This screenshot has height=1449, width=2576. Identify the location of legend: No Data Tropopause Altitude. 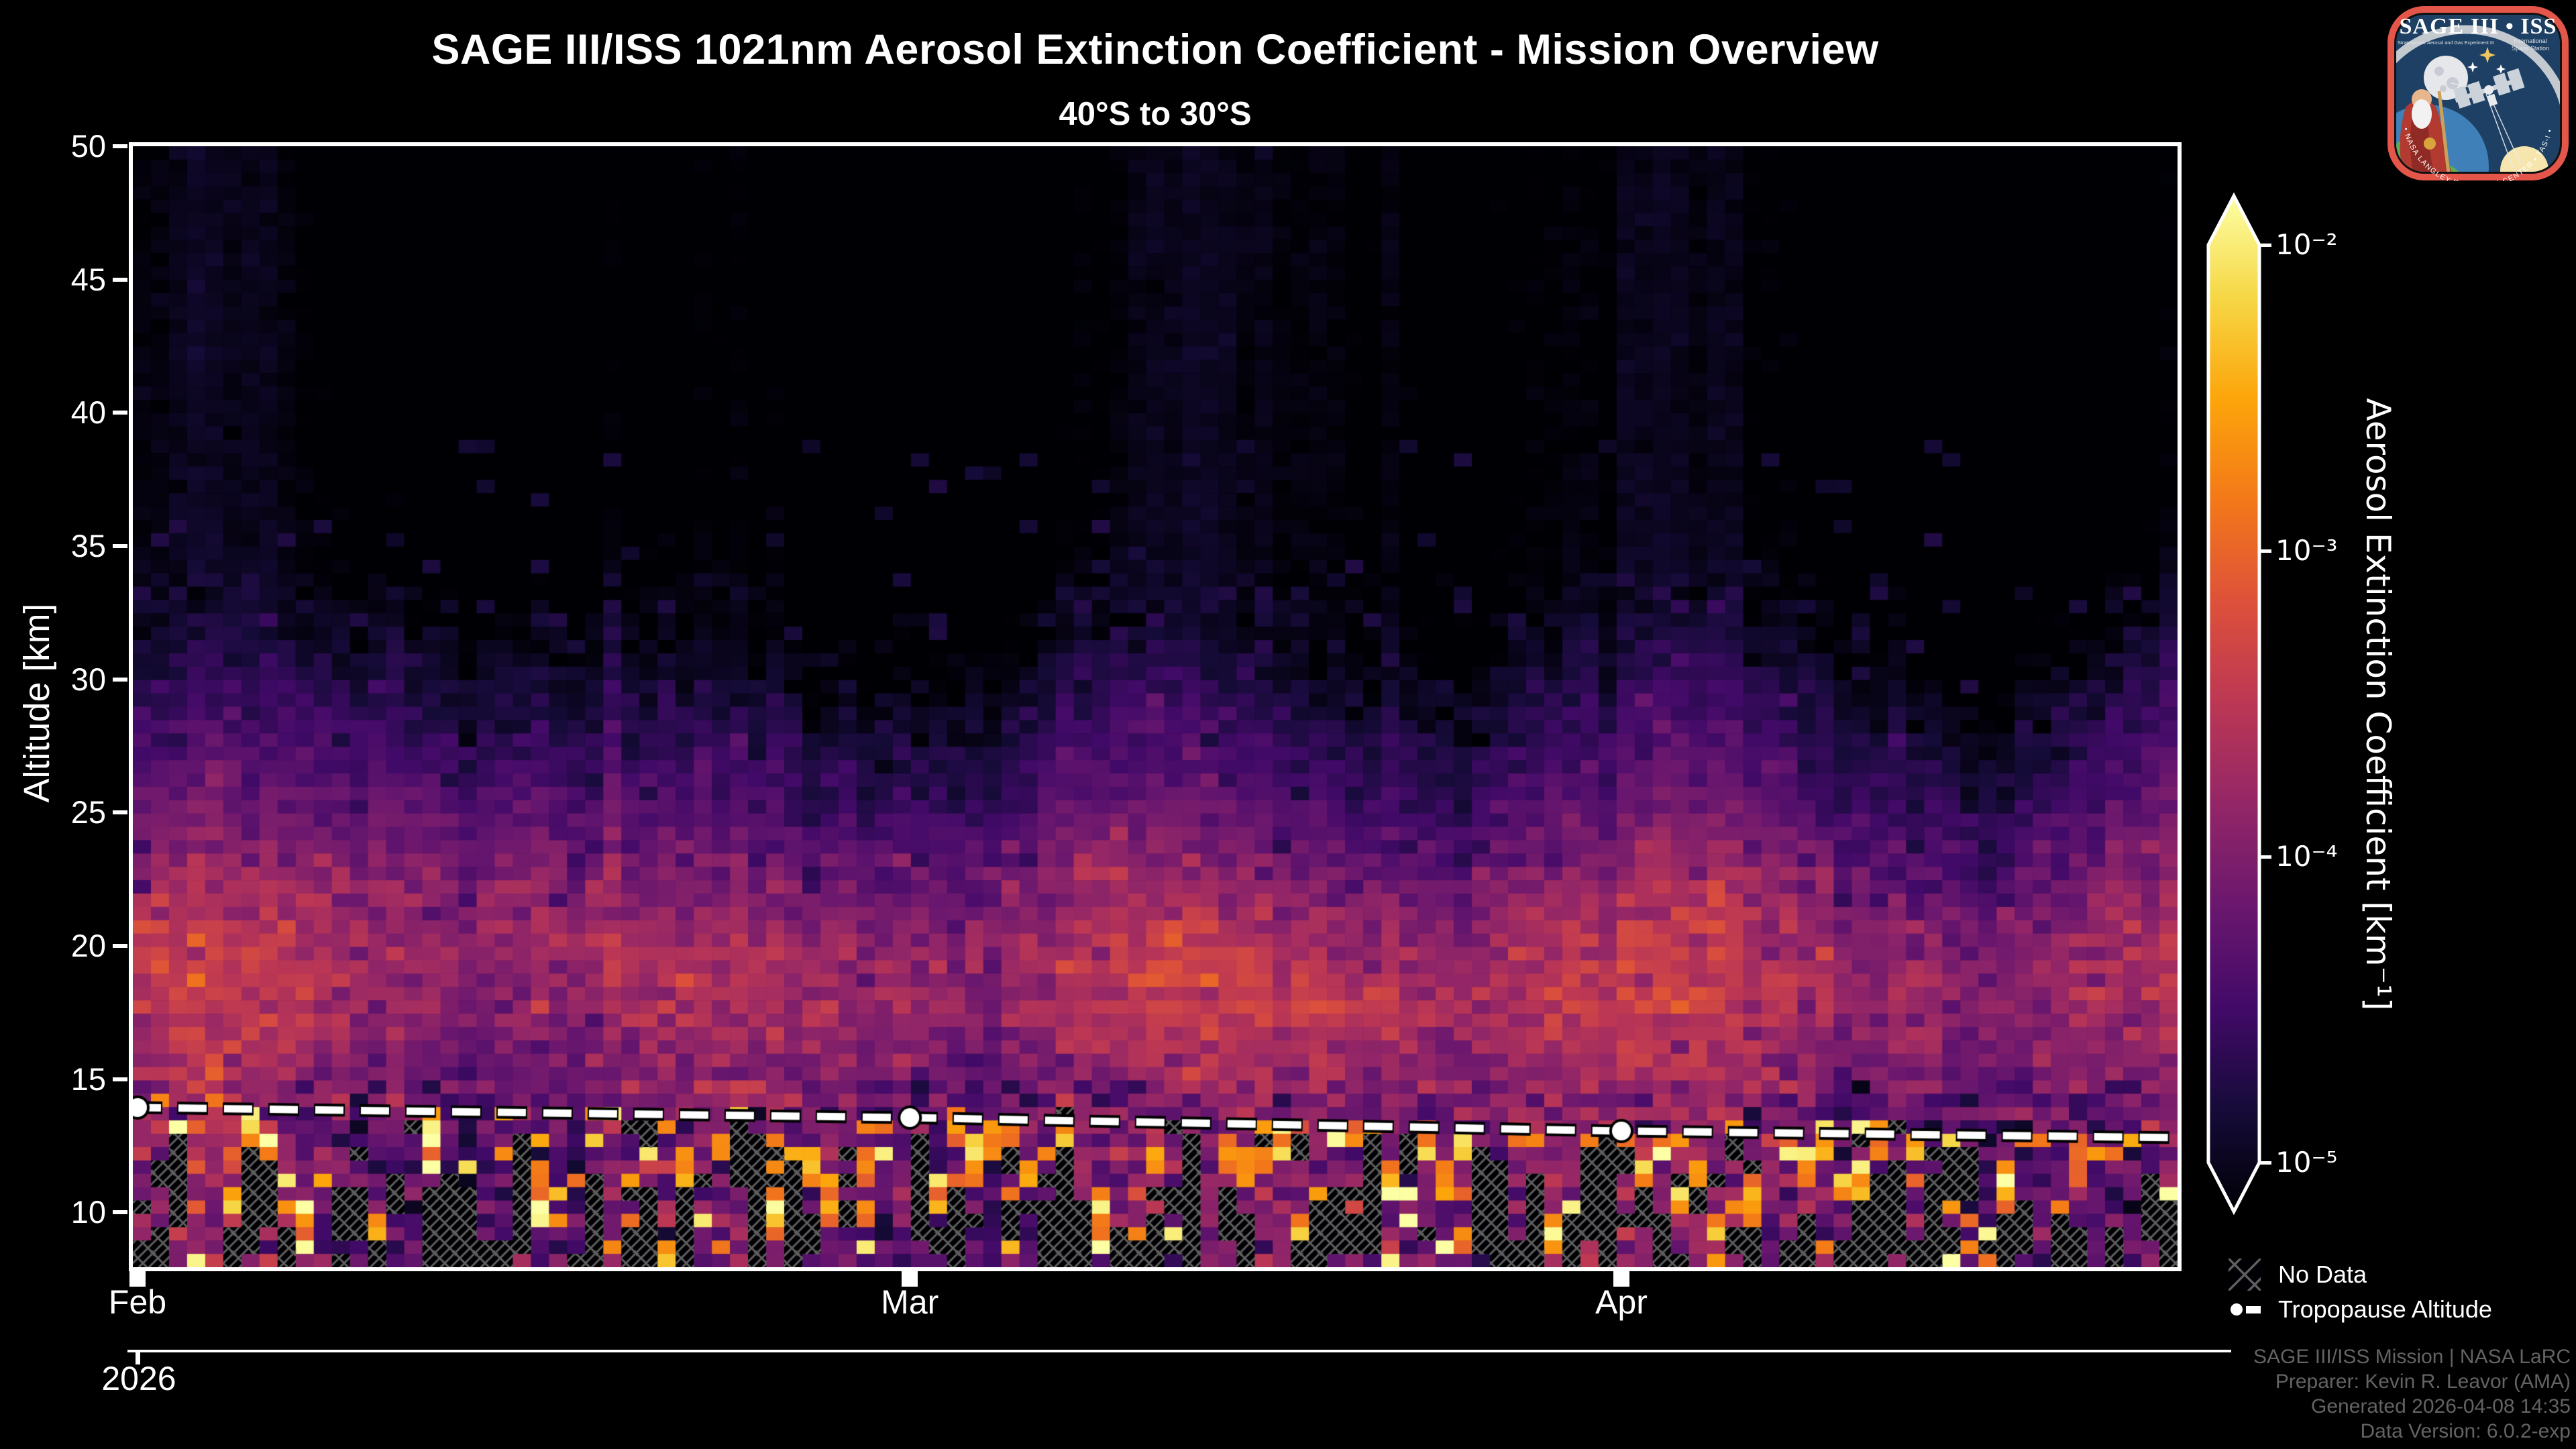
(2360, 1292).